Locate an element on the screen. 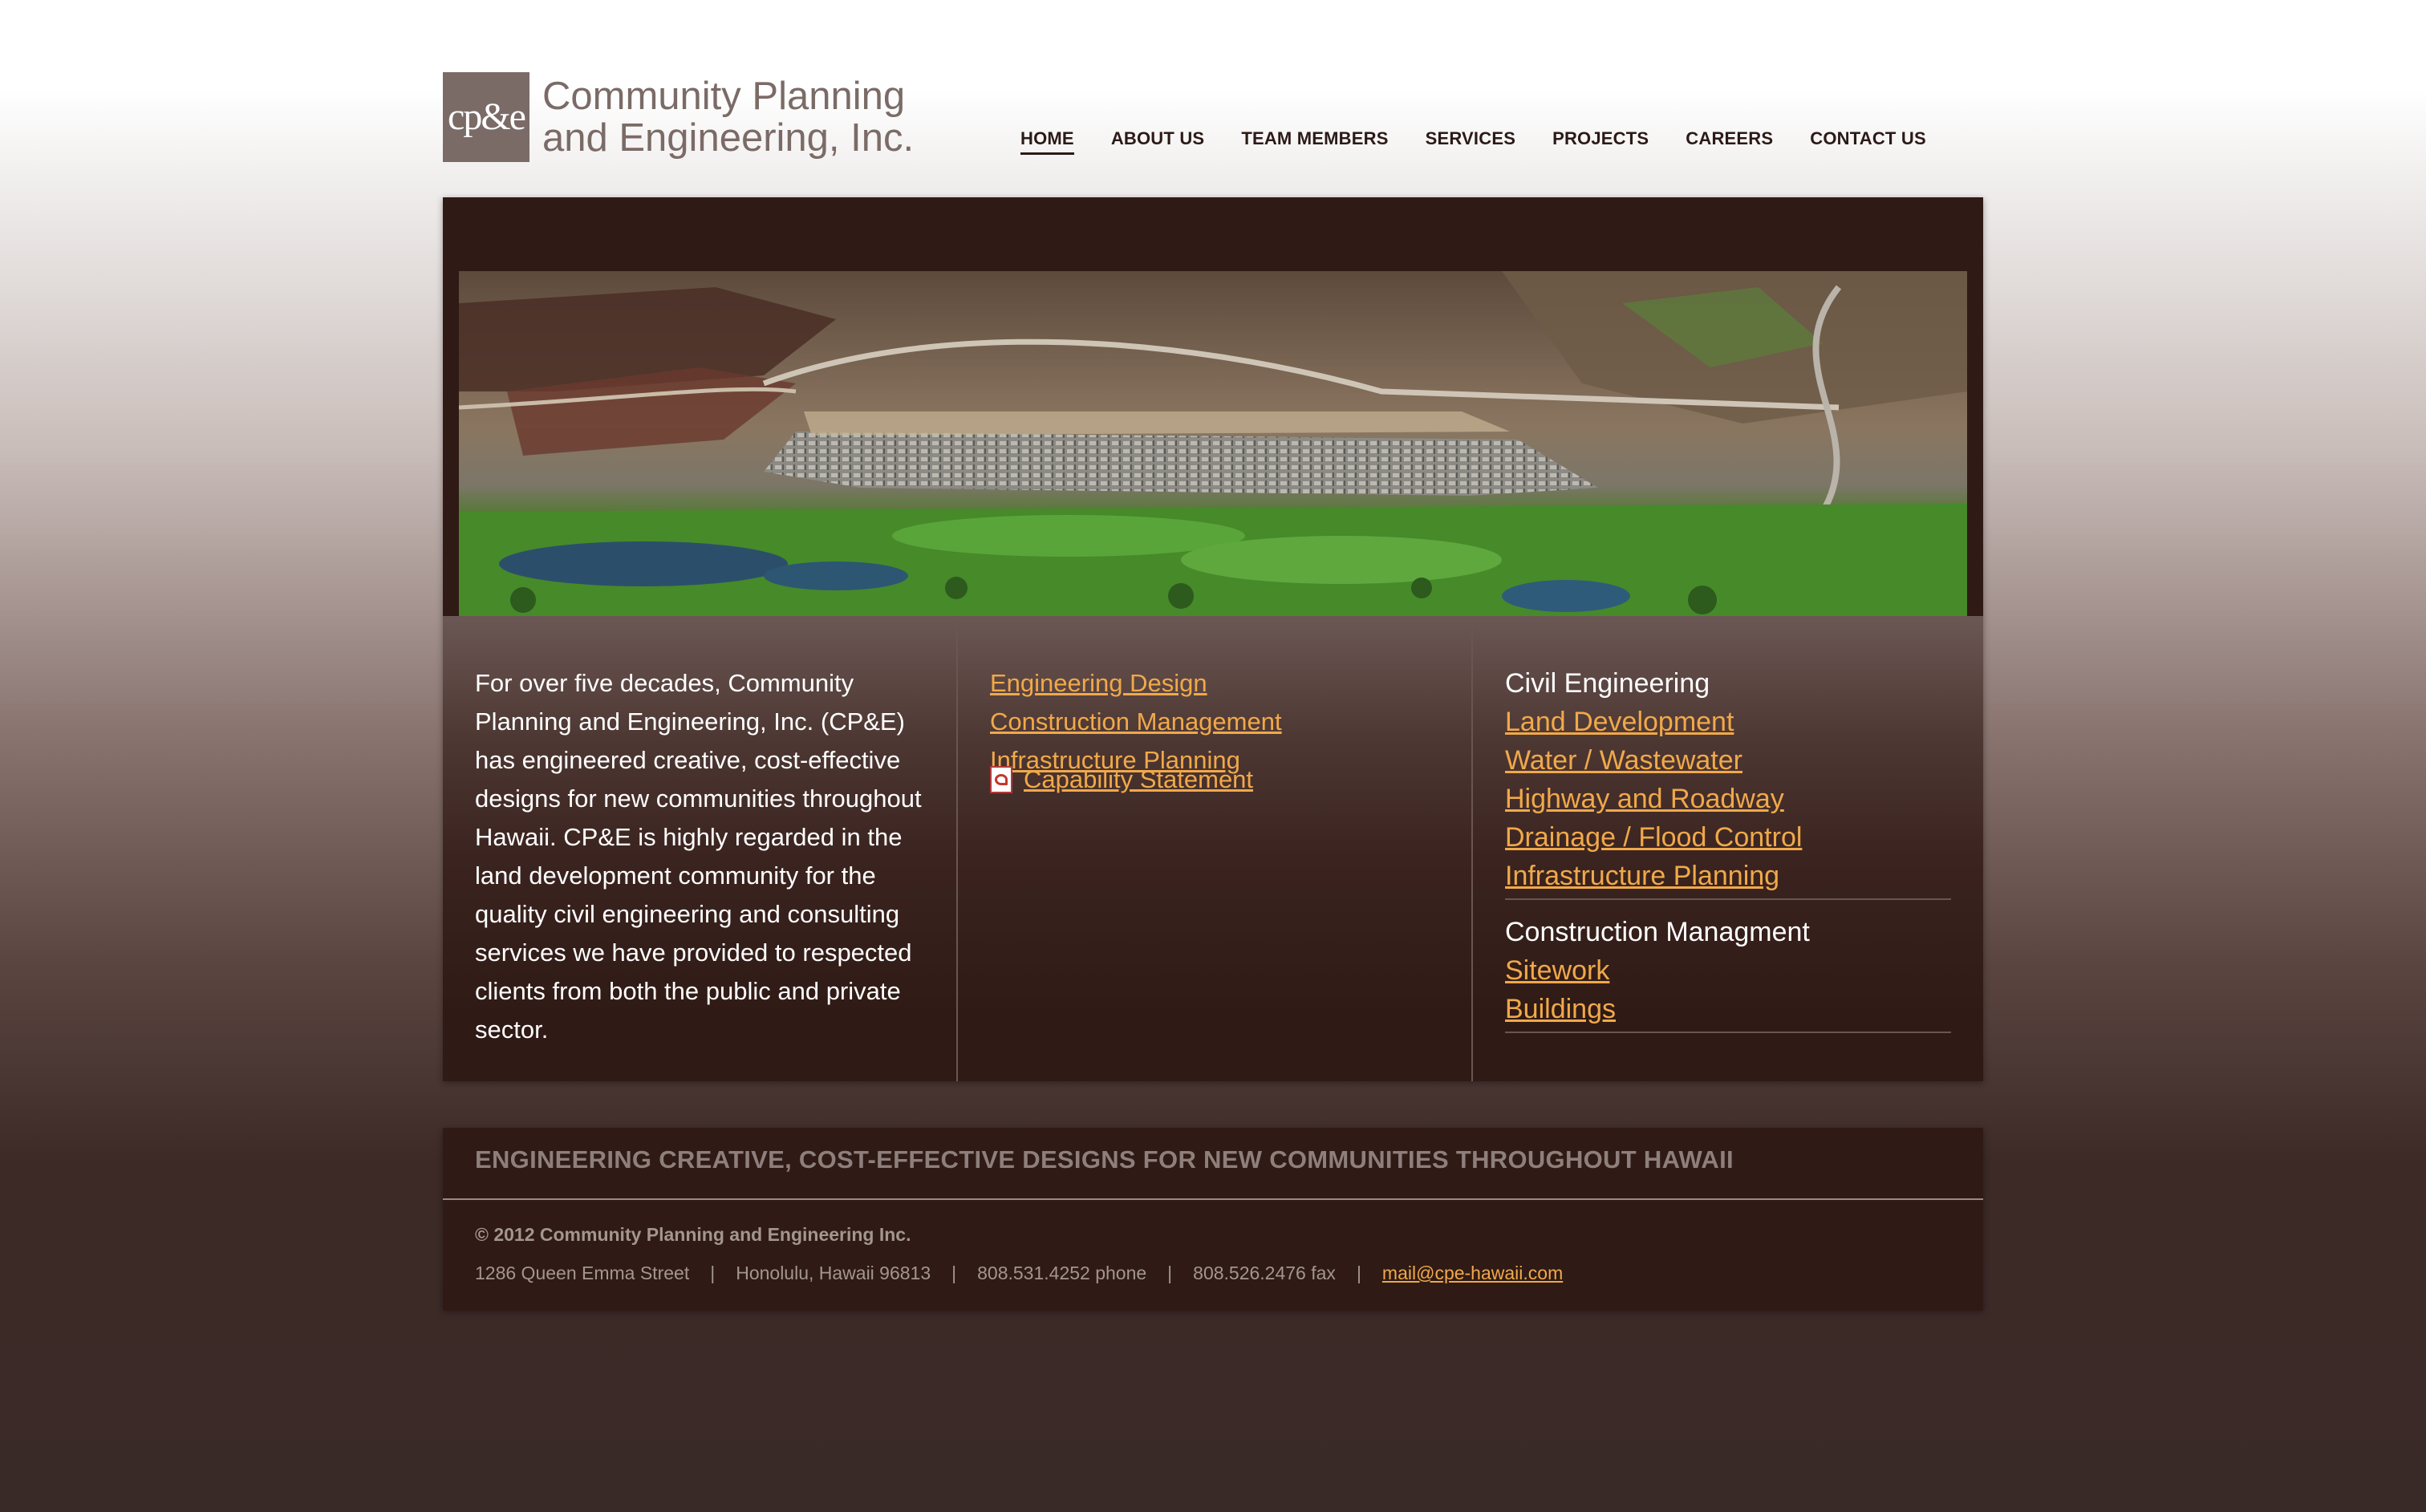 Image resolution: width=2426 pixels, height=1512 pixels. link-engineering-design: Engineering Design is located at coordinates (1136, 683).